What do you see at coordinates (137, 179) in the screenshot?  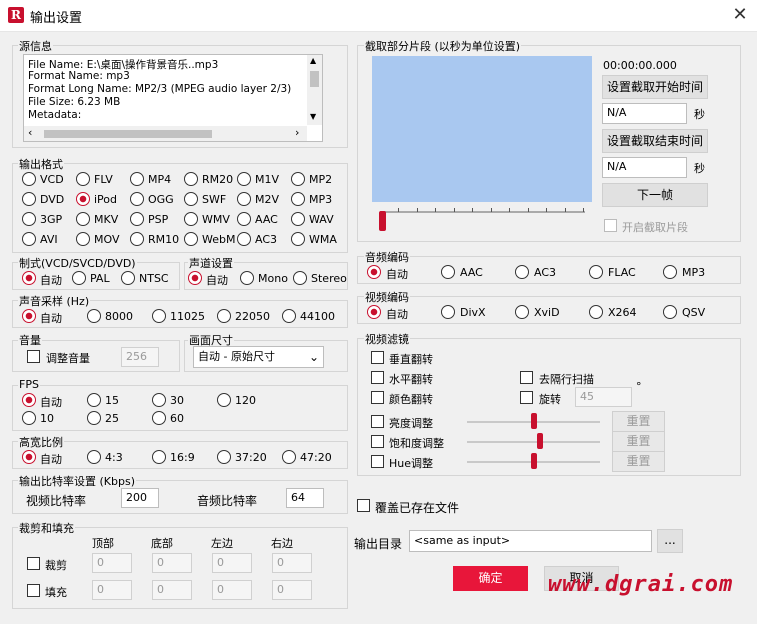 I see `format-radio-mp4` at bounding box center [137, 179].